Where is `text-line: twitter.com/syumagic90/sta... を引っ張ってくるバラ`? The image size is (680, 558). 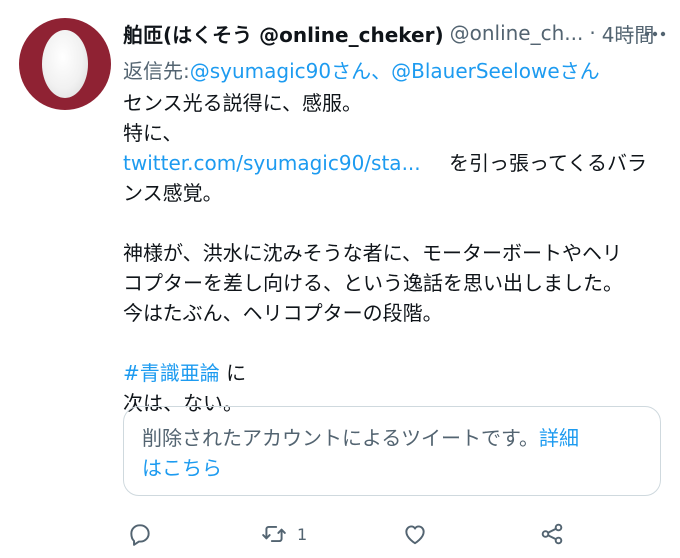 text-line: twitter.com/syumagic90/sta... を引っ張ってくるバラ is located at coordinates (393, 163).